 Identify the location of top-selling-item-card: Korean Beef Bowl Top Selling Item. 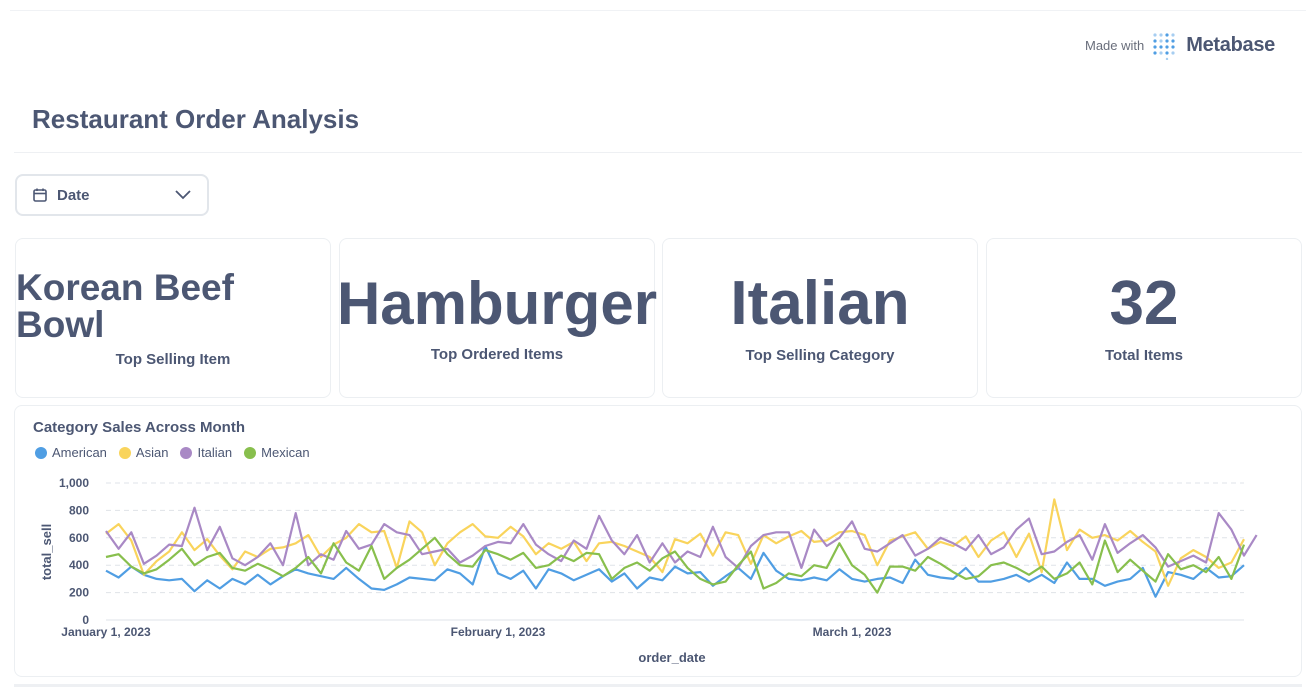
(173, 318).